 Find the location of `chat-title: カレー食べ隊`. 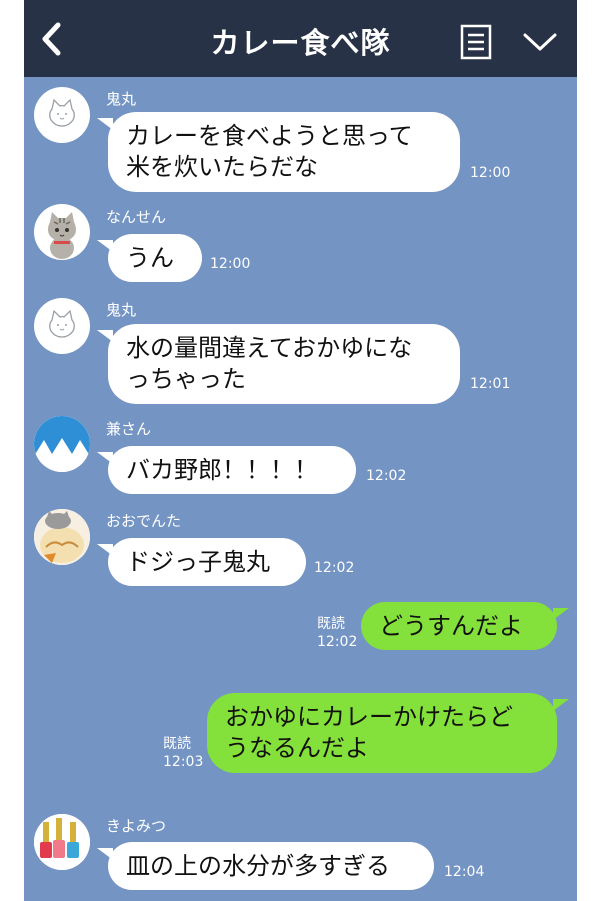

chat-title: カレー食べ隊 is located at coordinates (300, 43).